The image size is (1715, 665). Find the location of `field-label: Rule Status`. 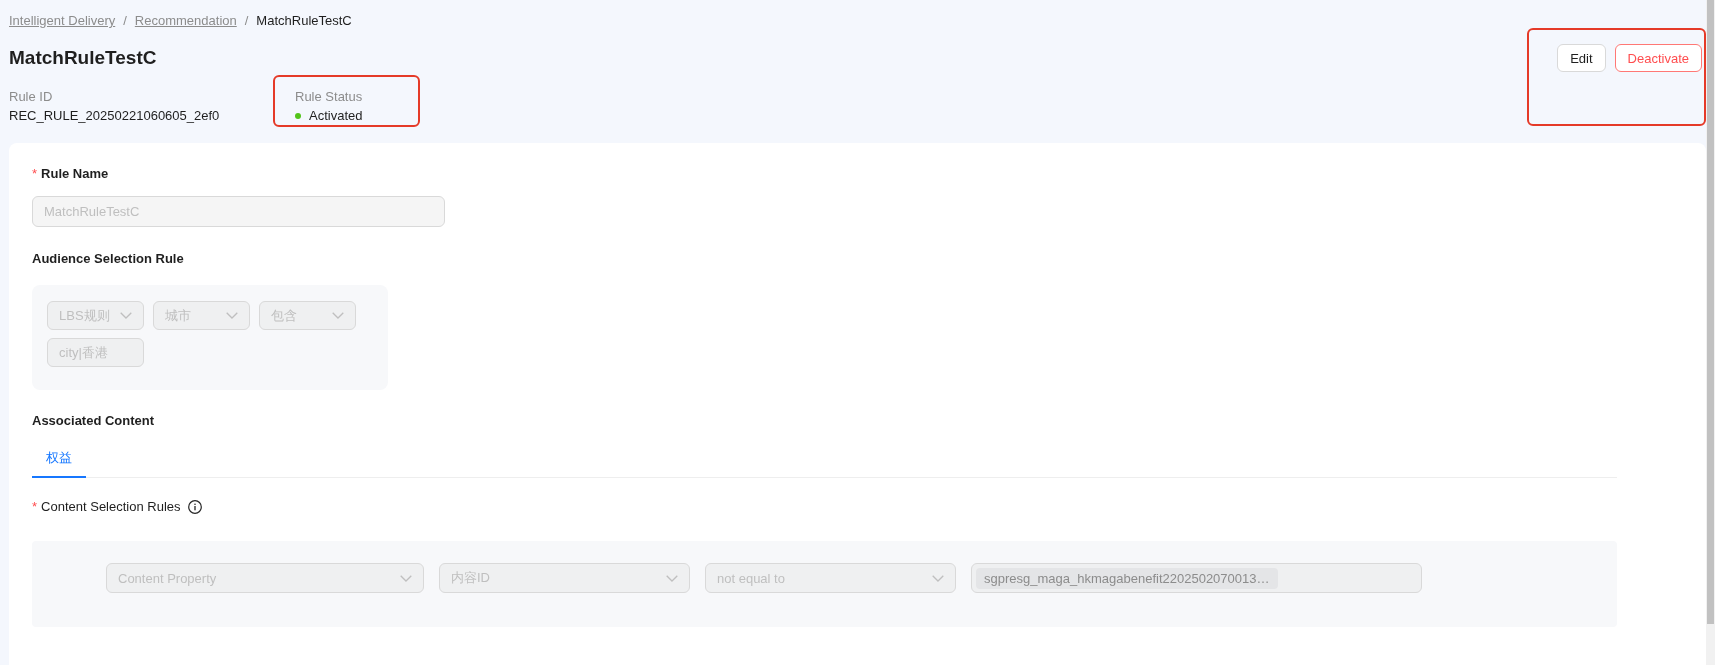

field-label: Rule Status is located at coordinates (329, 97).